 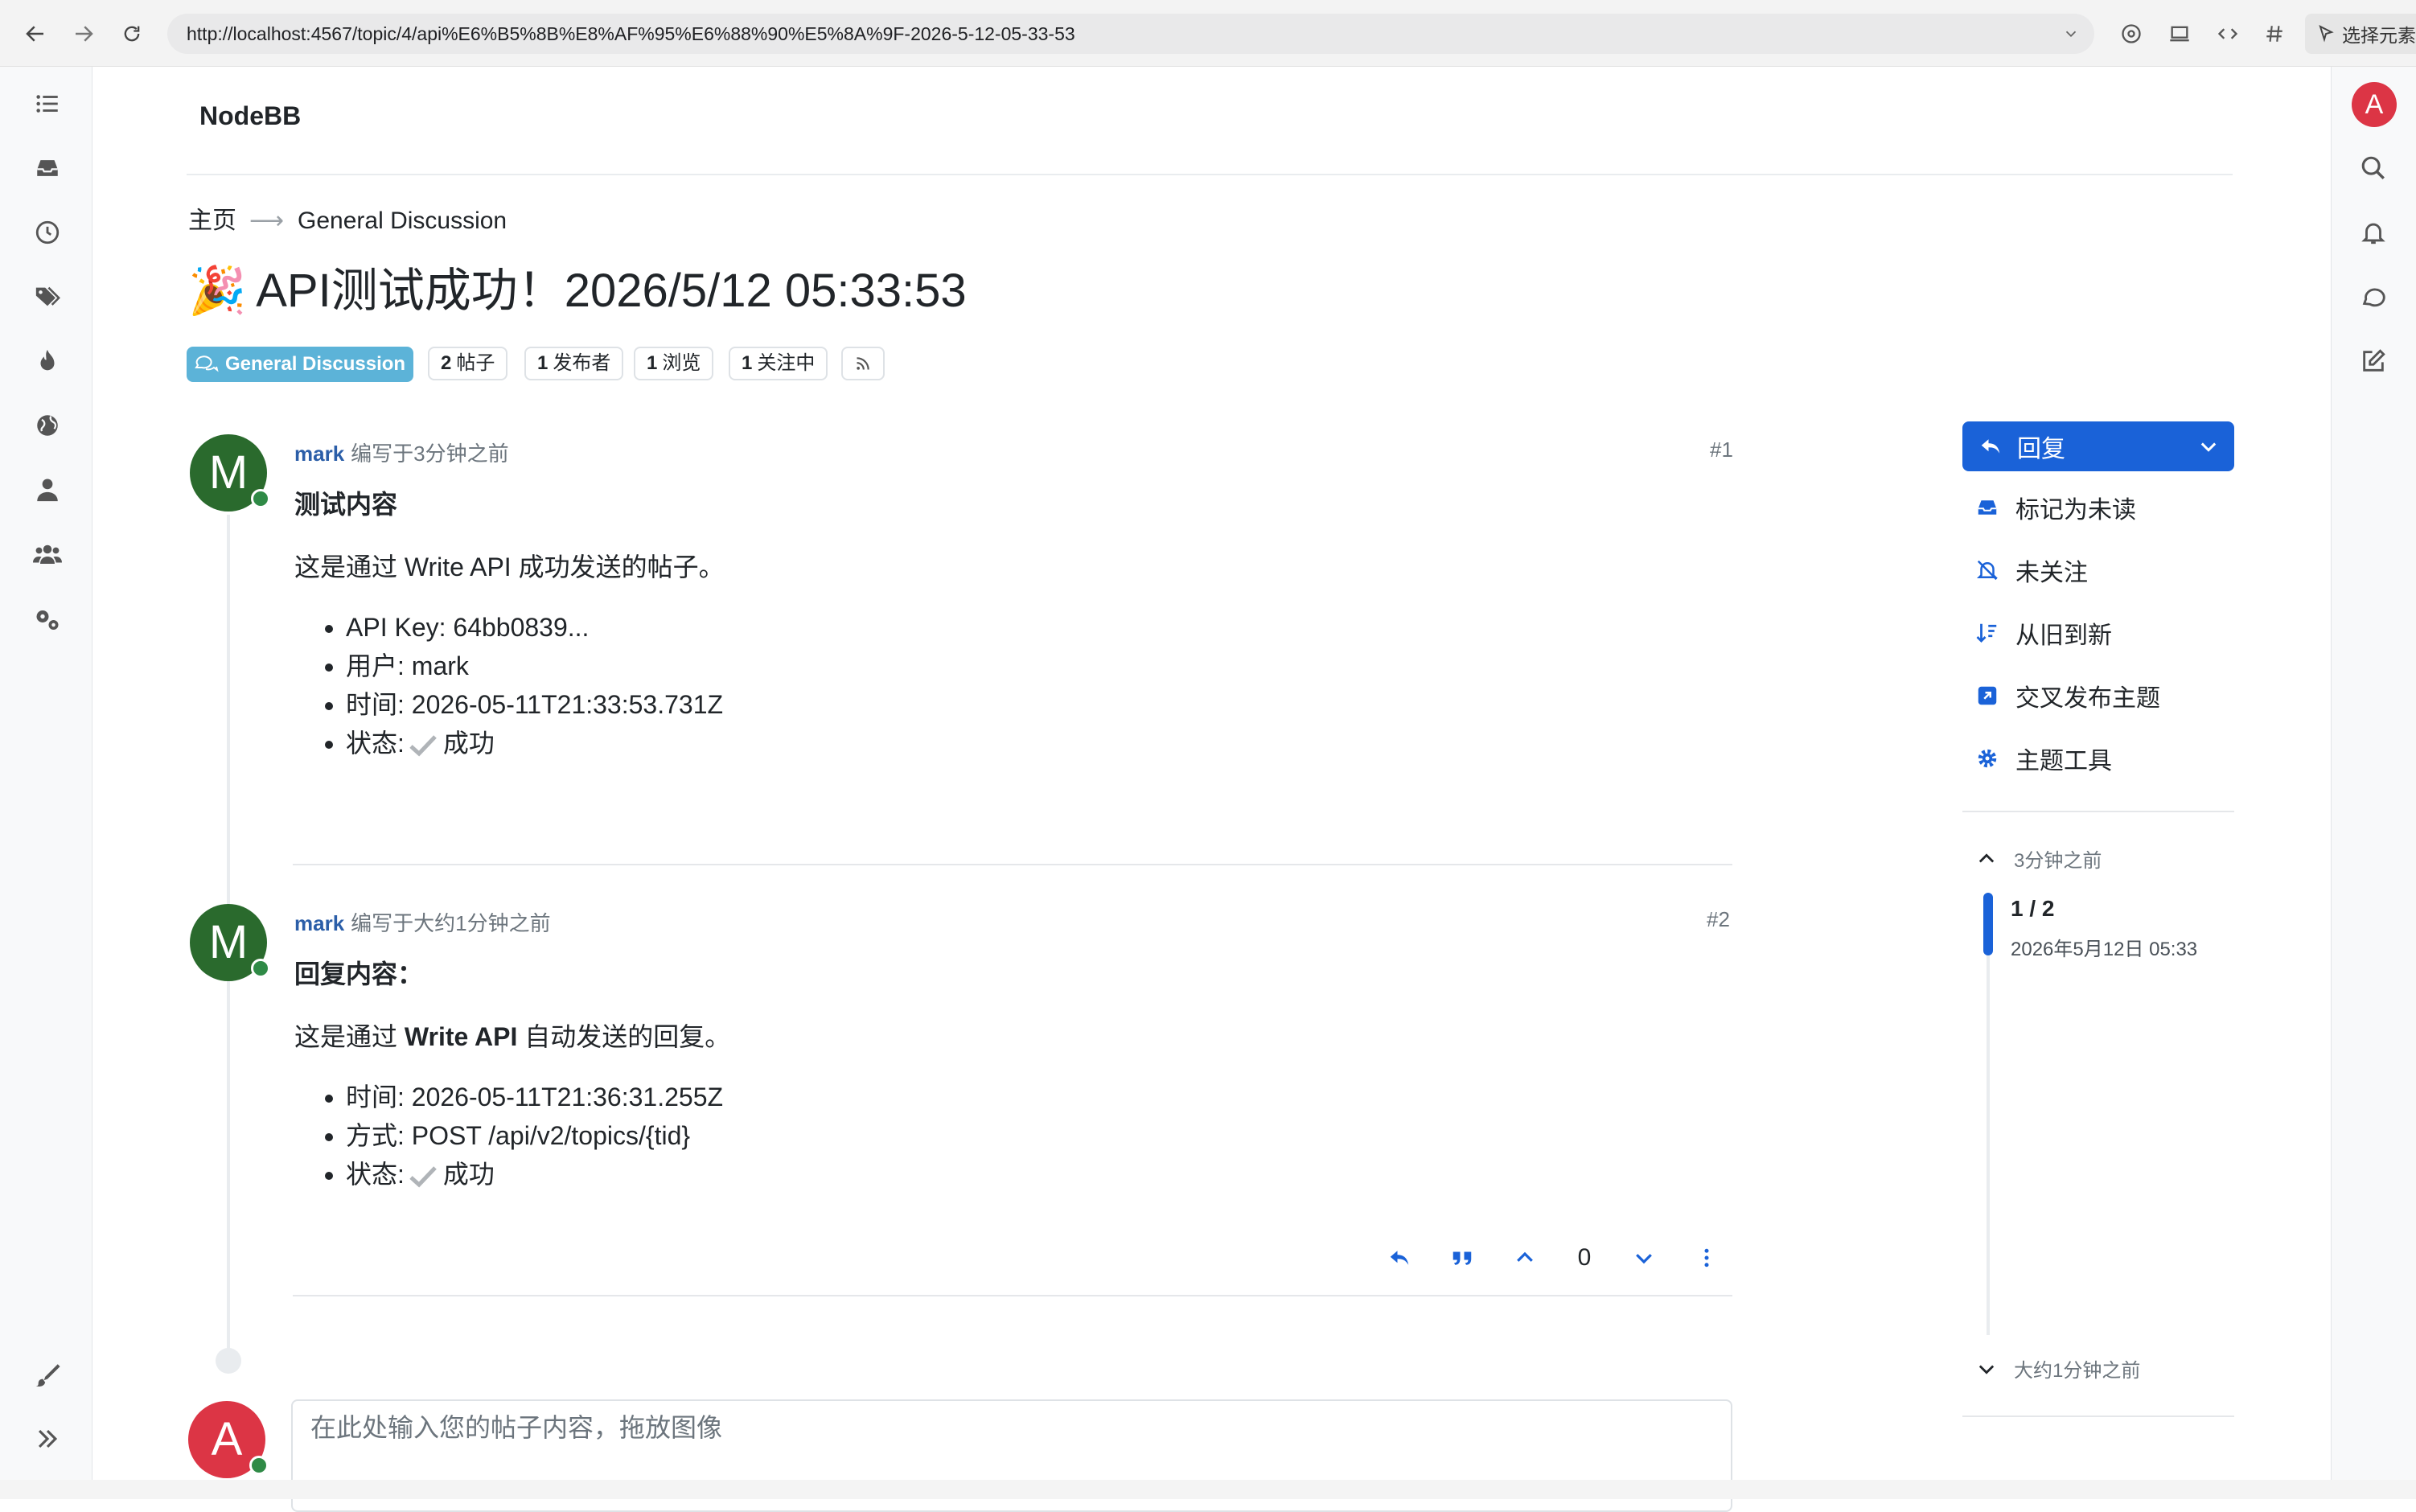 I want to click on globe-icon, so click(x=47, y=426).